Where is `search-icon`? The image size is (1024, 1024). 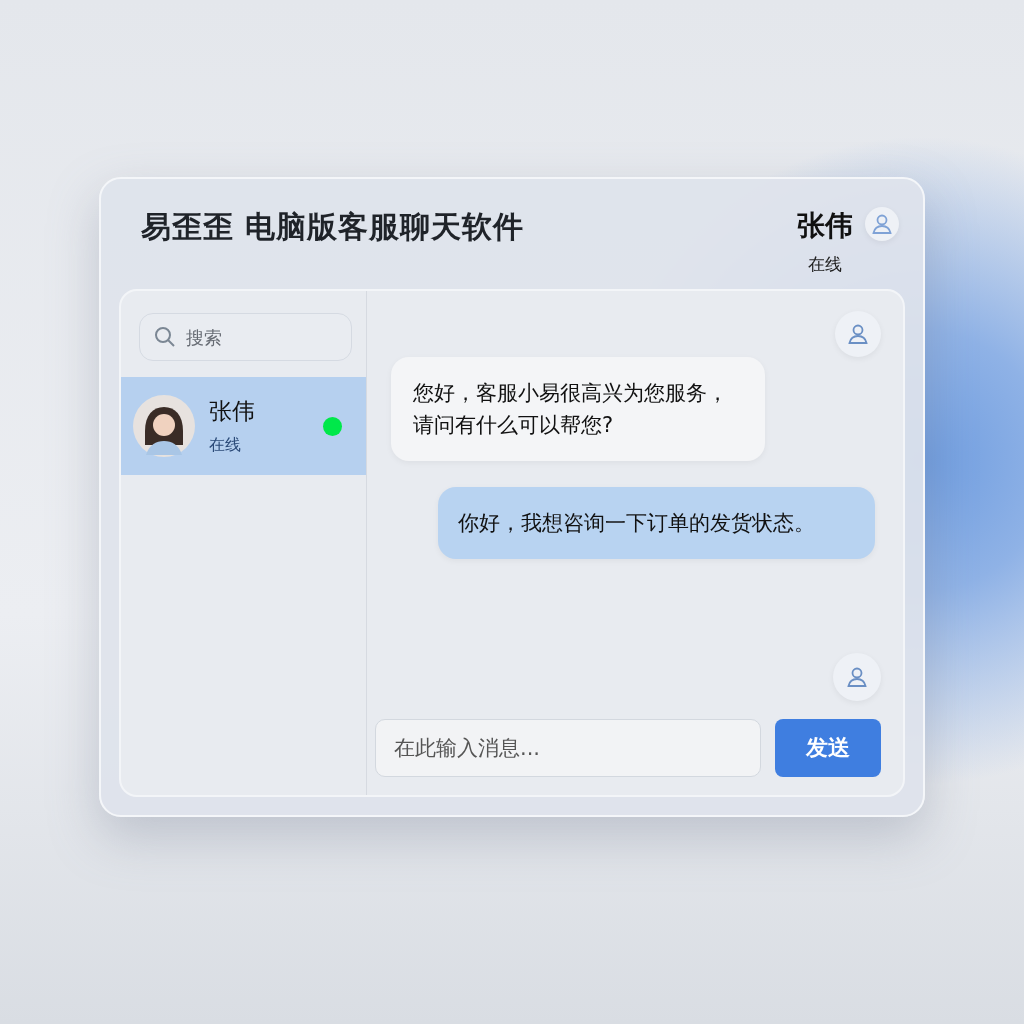 search-icon is located at coordinates (165, 337).